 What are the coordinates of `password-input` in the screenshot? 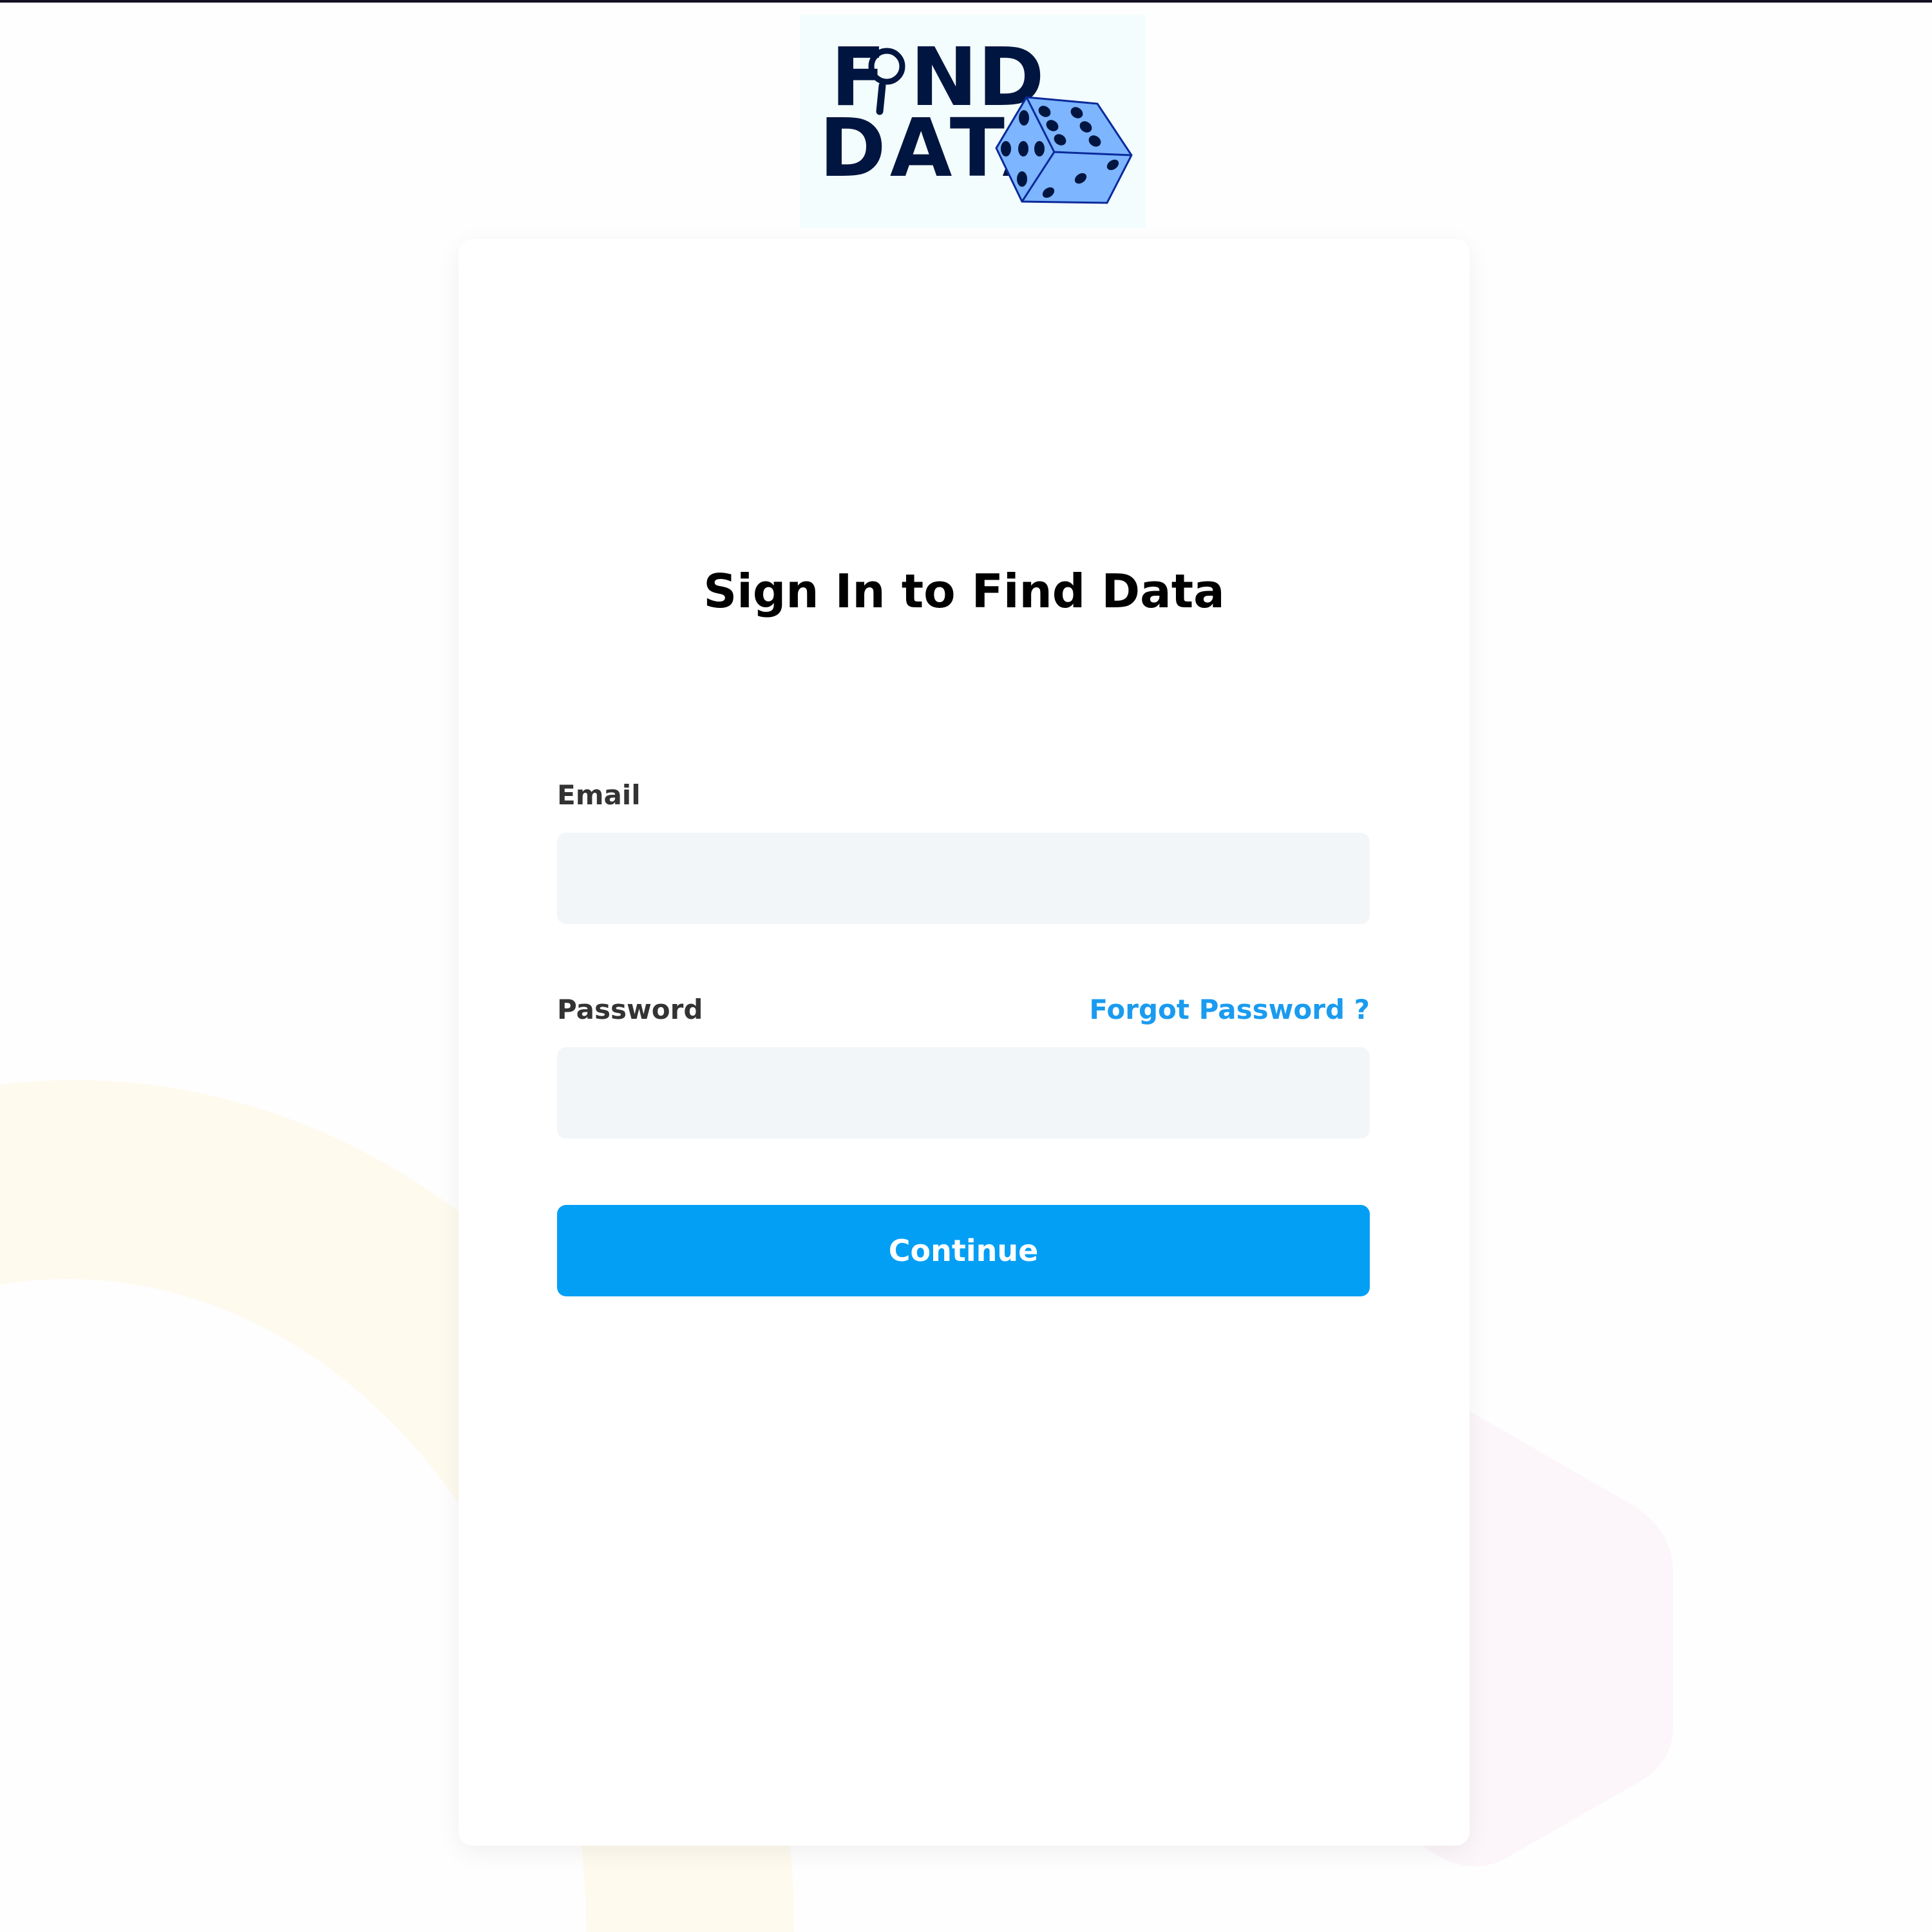 It's located at (964, 1093).